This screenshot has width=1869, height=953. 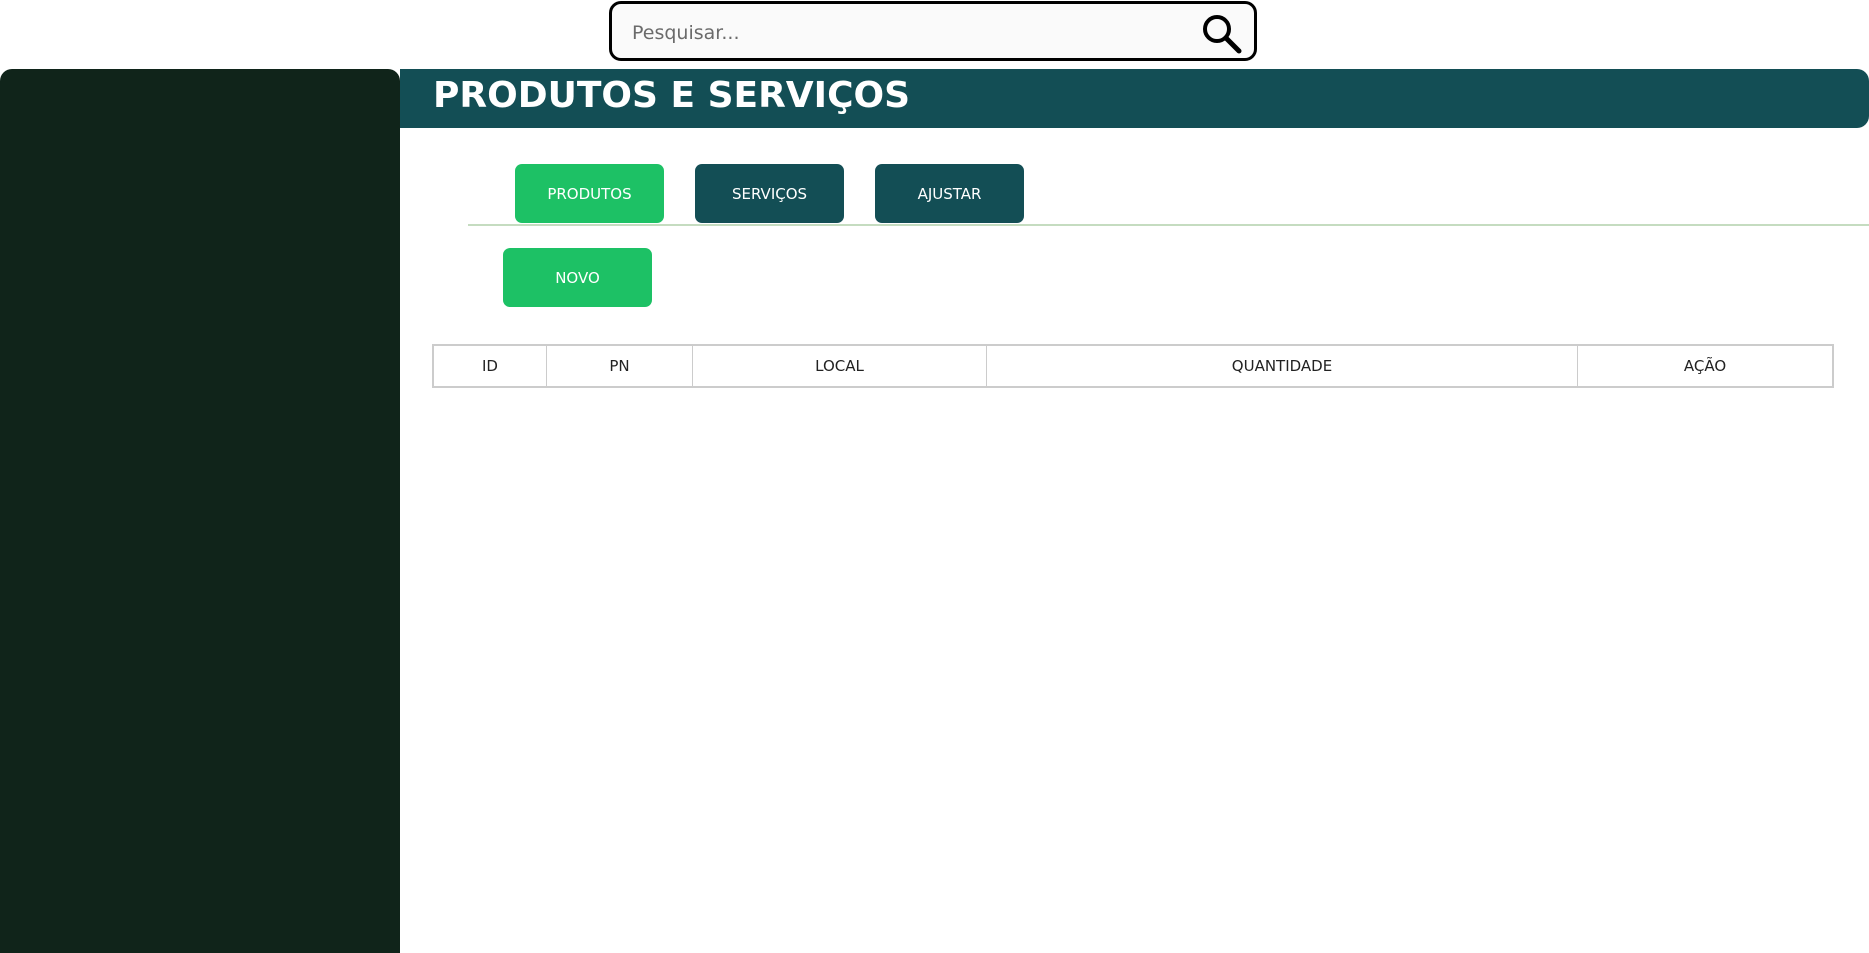 I want to click on search-input, so click(x=912, y=33).